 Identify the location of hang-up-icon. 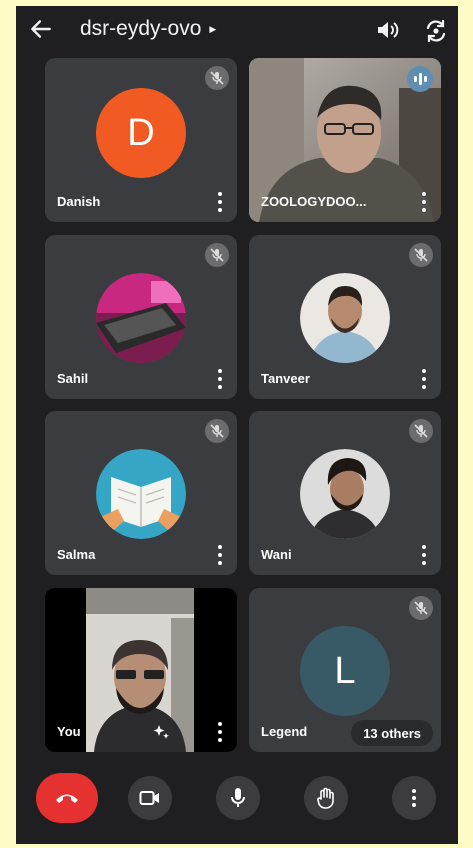
(67, 798).